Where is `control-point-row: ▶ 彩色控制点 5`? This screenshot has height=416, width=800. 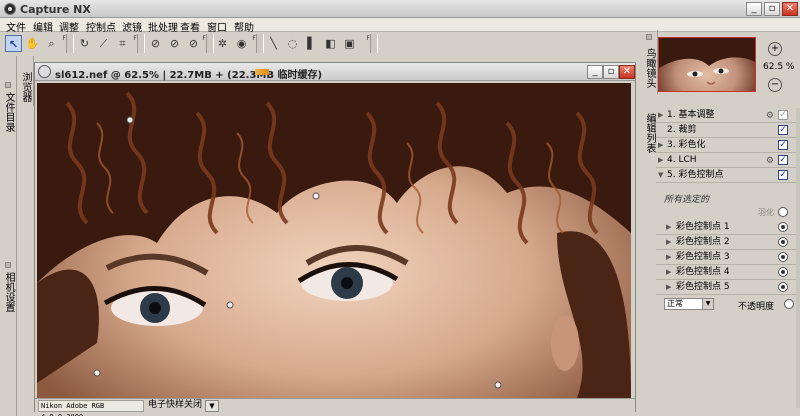 control-point-row: ▶ 彩色控制点 5 is located at coordinates (726, 287).